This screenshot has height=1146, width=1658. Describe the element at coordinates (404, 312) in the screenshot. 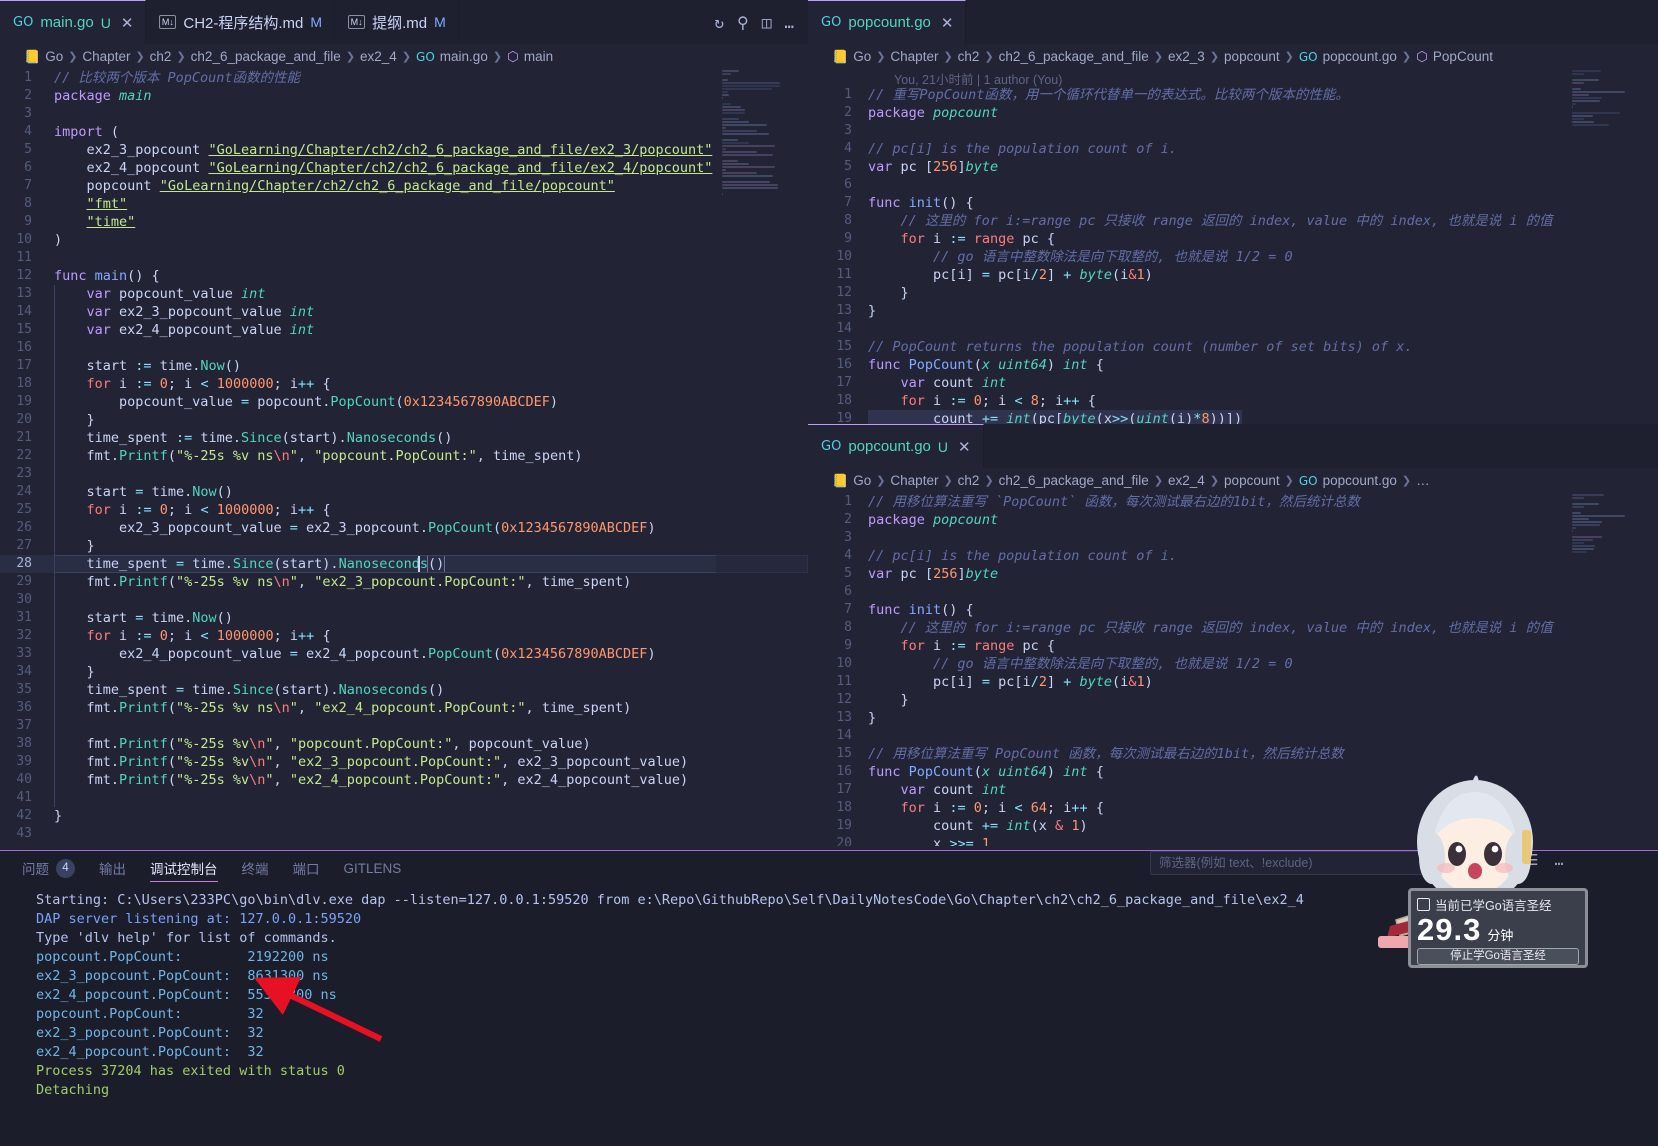

I see `code-line: 14 var ex2_3_popcount_value int` at that location.